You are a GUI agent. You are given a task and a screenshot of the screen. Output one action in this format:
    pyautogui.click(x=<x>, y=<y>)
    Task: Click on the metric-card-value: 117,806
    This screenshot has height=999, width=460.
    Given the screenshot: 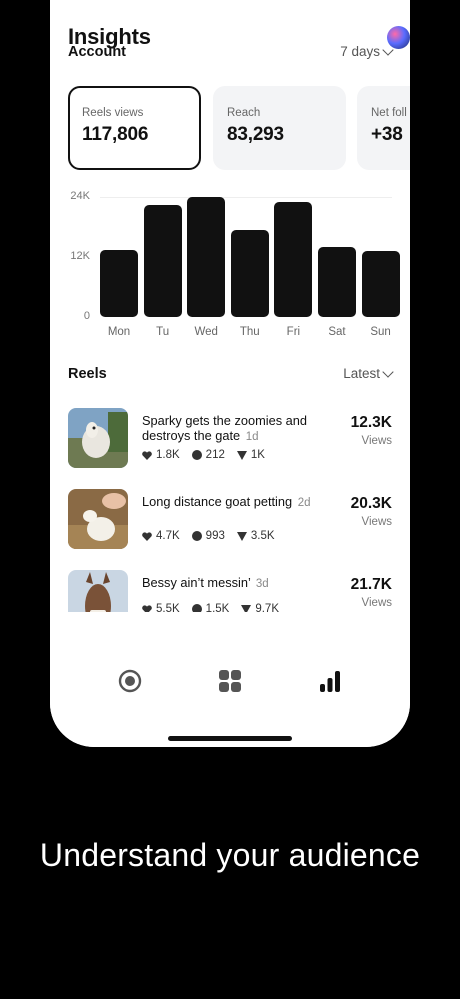 What is the action you would take?
    pyautogui.click(x=115, y=134)
    